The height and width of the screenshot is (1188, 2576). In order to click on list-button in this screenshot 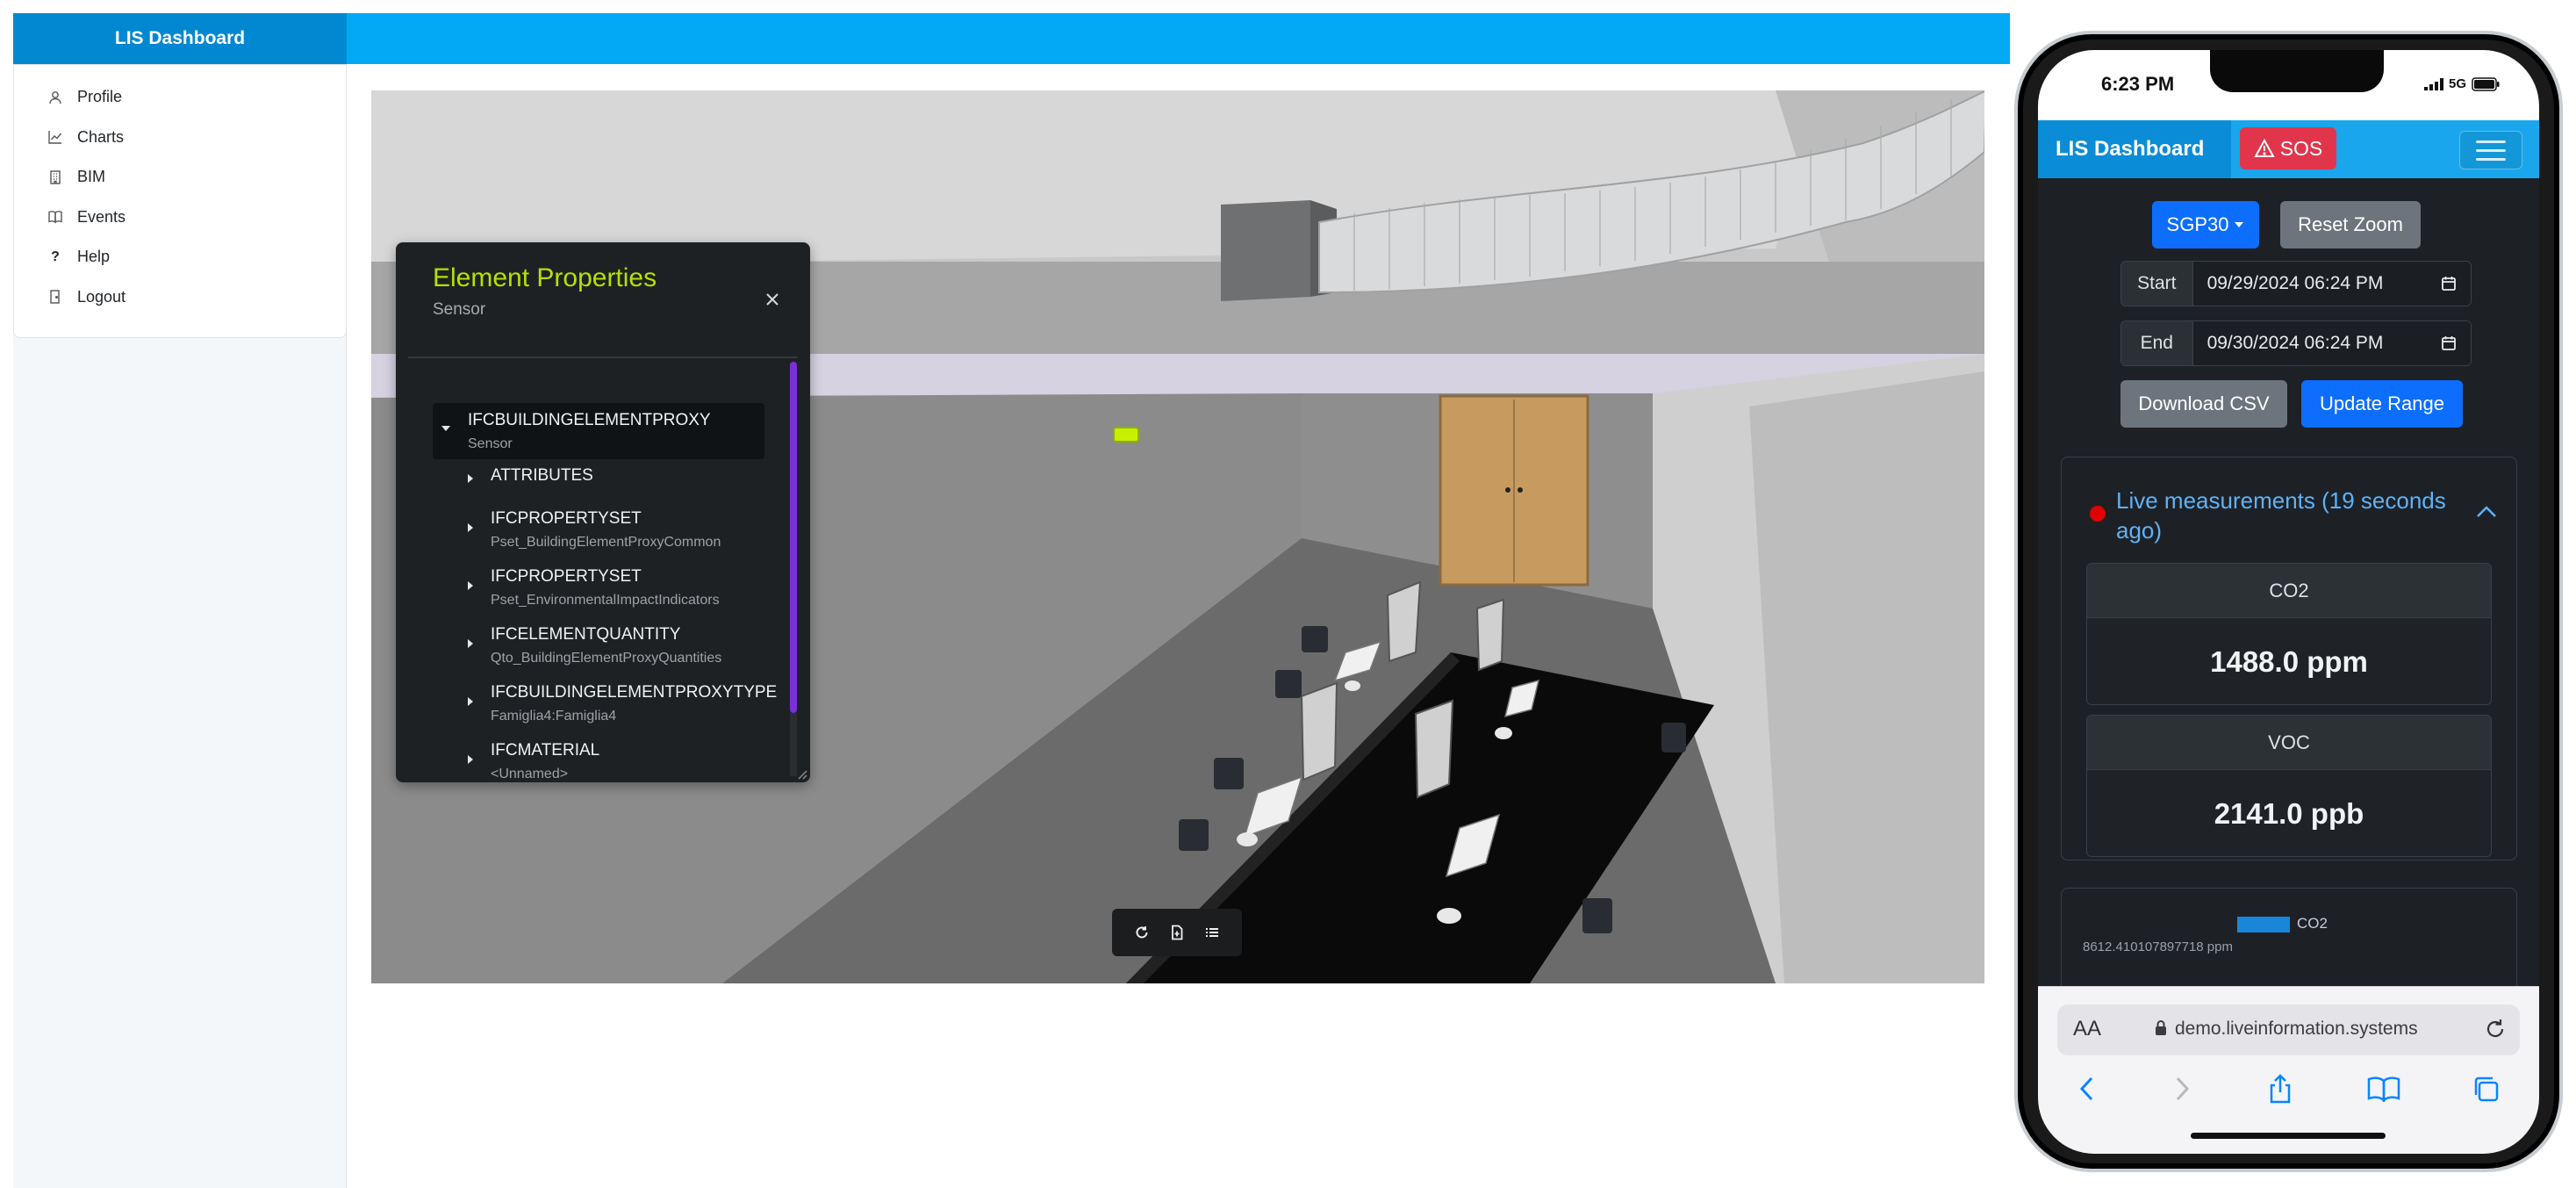, I will do `click(1212, 932)`.